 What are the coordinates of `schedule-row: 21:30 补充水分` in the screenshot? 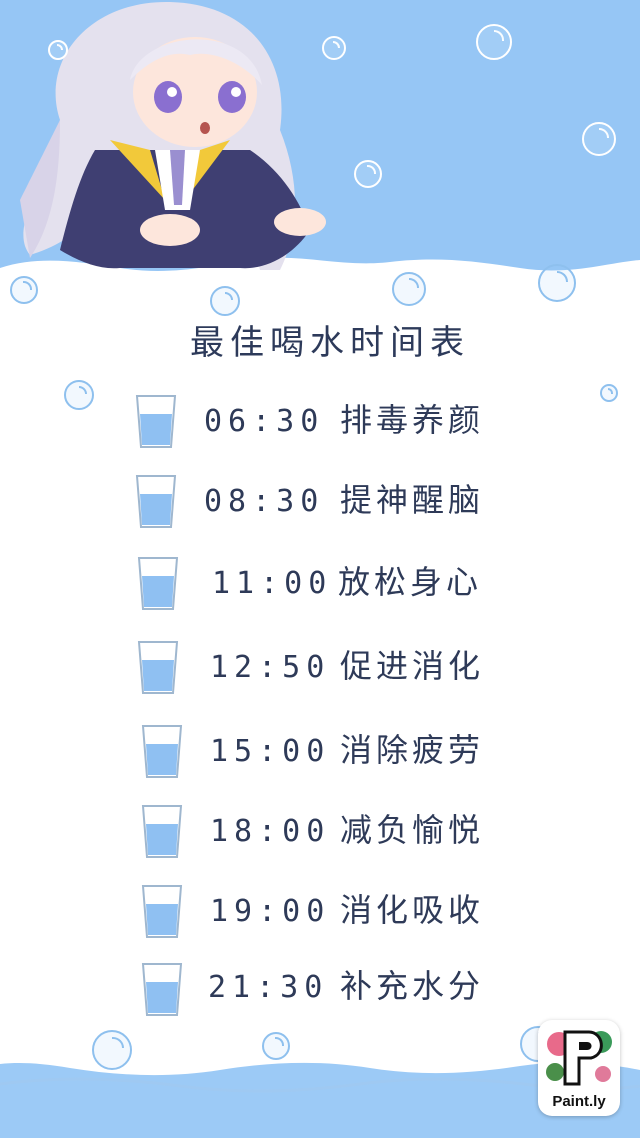 It's located at (320, 995).